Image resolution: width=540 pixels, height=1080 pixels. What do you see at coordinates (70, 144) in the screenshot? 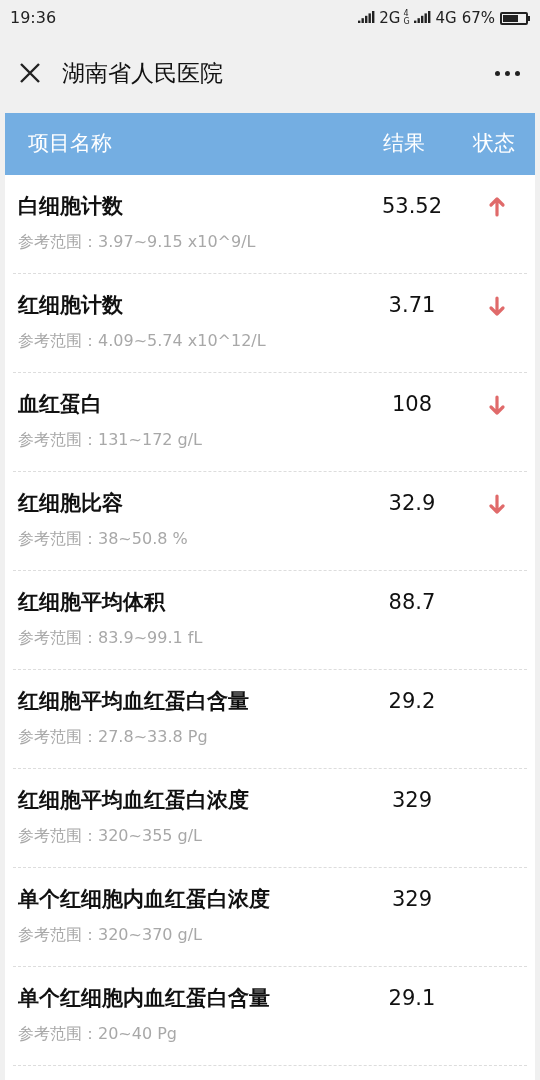
I see `column-header: 项目名称` at bounding box center [70, 144].